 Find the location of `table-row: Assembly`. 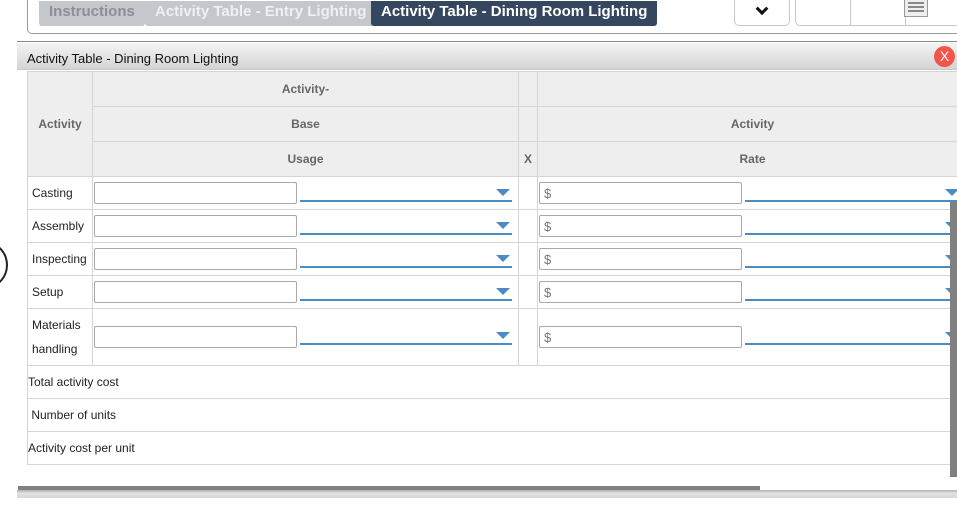

table-row: Assembly is located at coordinates (492, 226).